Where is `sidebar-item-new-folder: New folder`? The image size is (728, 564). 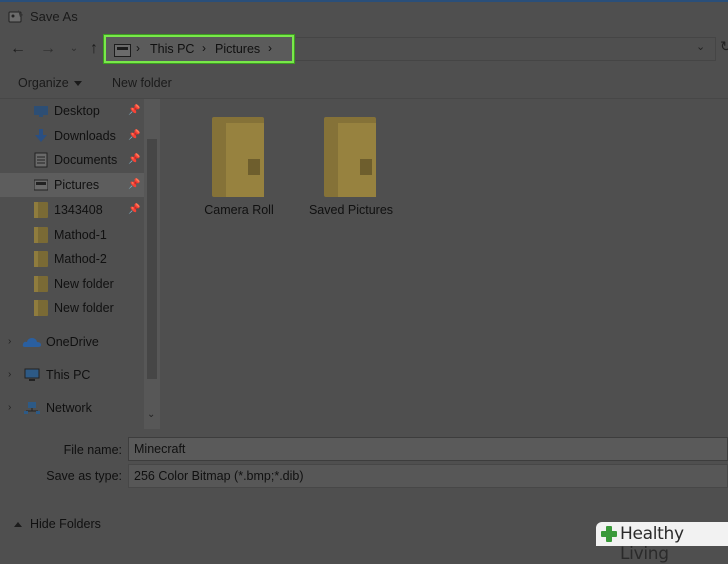 sidebar-item-new-folder: New folder is located at coordinates (72, 284).